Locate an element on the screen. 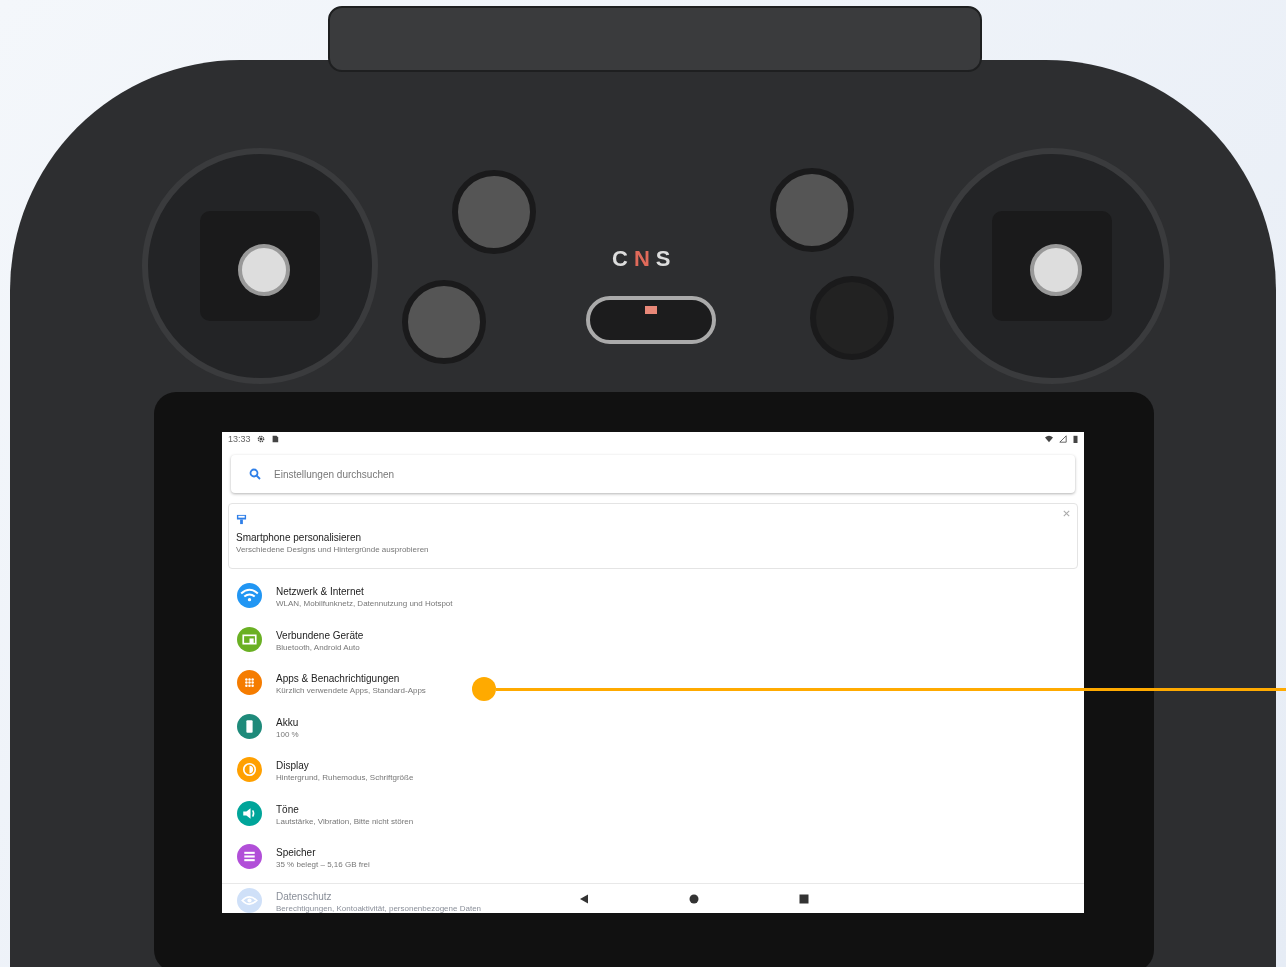 Image resolution: width=1286 pixels, height=967 pixels. item-title: Verbundene Geräte is located at coordinates (320, 635).